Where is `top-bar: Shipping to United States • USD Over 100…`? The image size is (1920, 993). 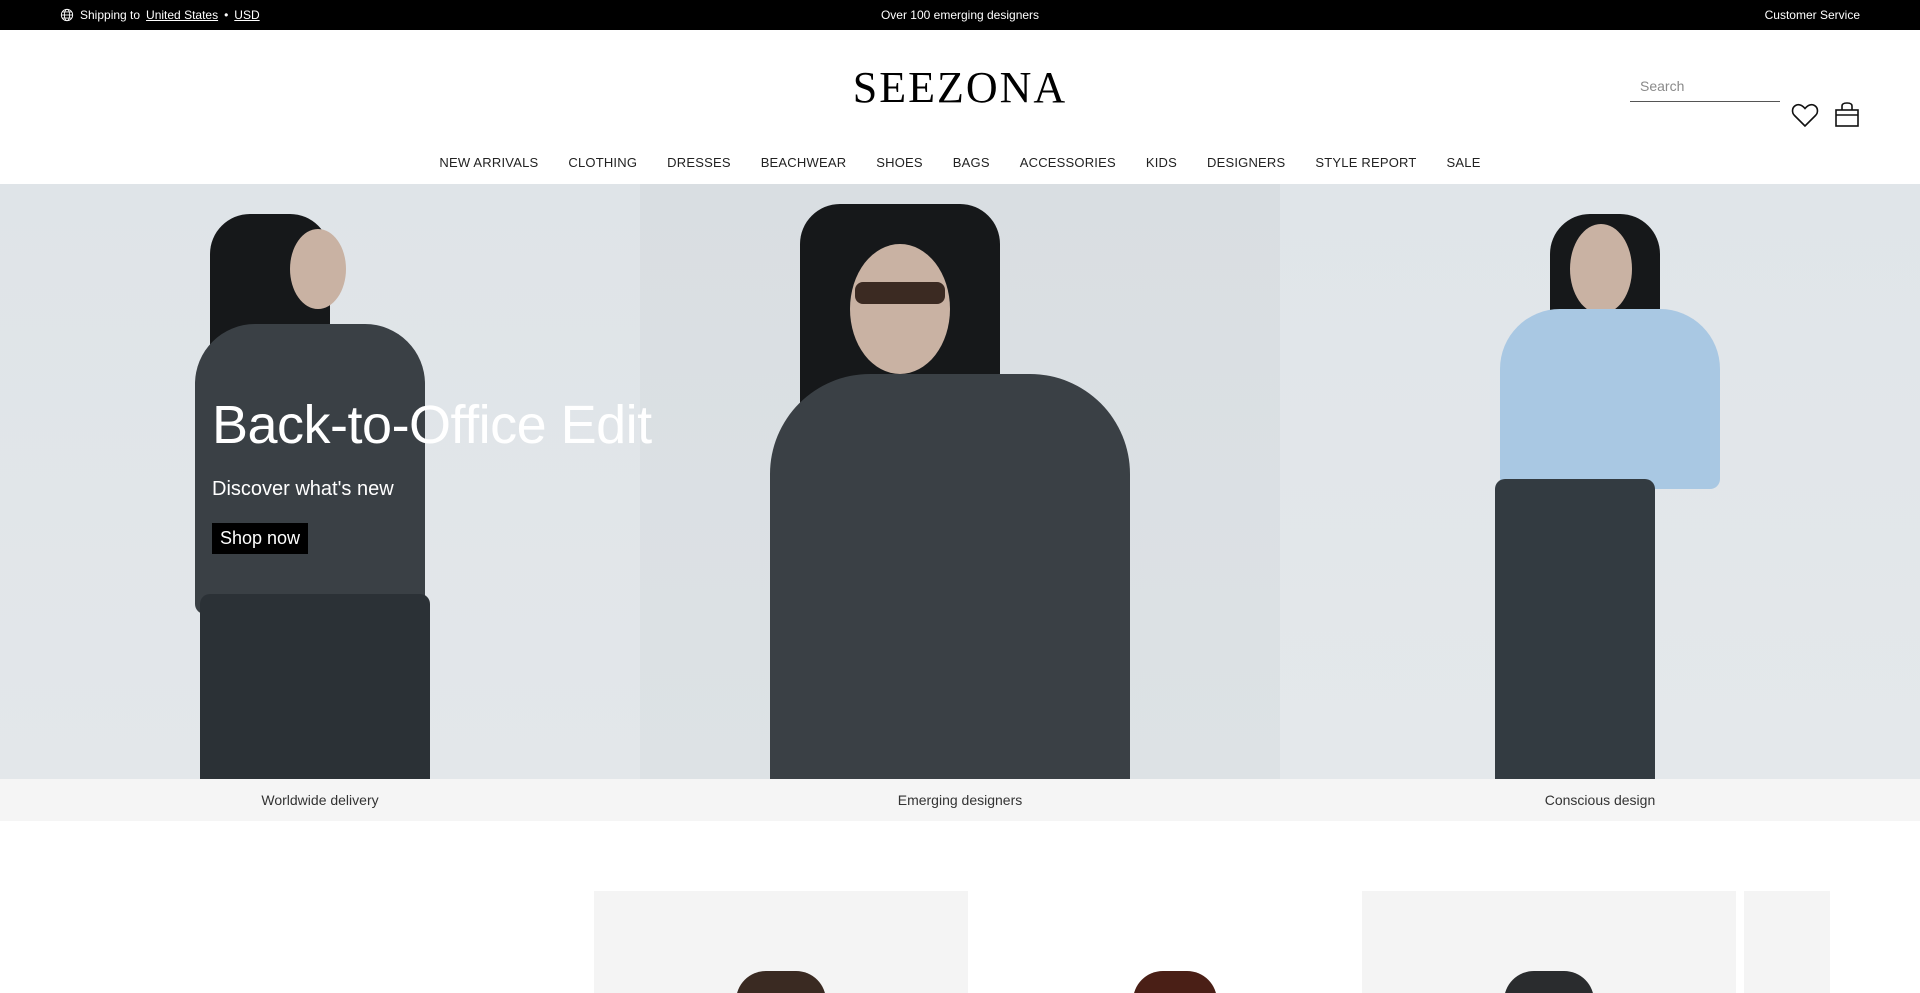
top-bar: Shipping to United States • USD Over 100… is located at coordinates (960, 15).